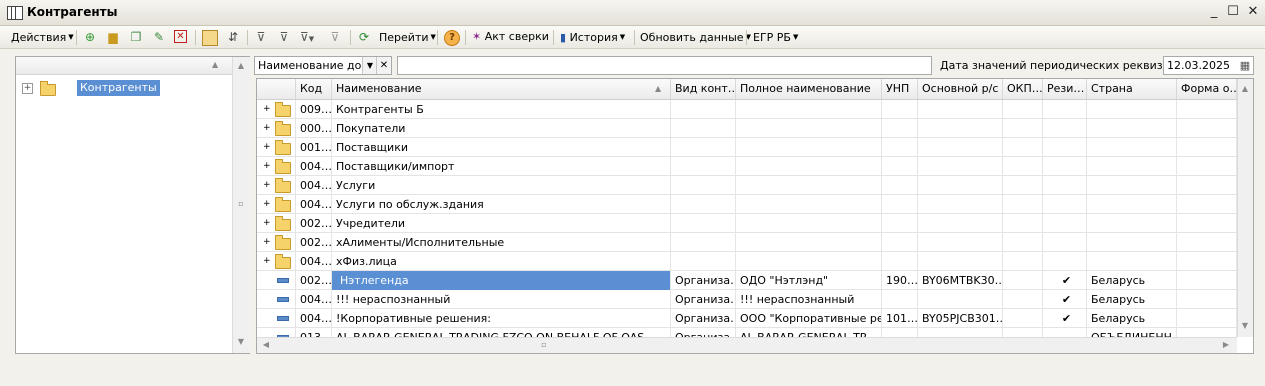 The height and width of the screenshot is (386, 1265). I want to click on table-hscrollbar: ◀ ▫ ▶, so click(747, 345).